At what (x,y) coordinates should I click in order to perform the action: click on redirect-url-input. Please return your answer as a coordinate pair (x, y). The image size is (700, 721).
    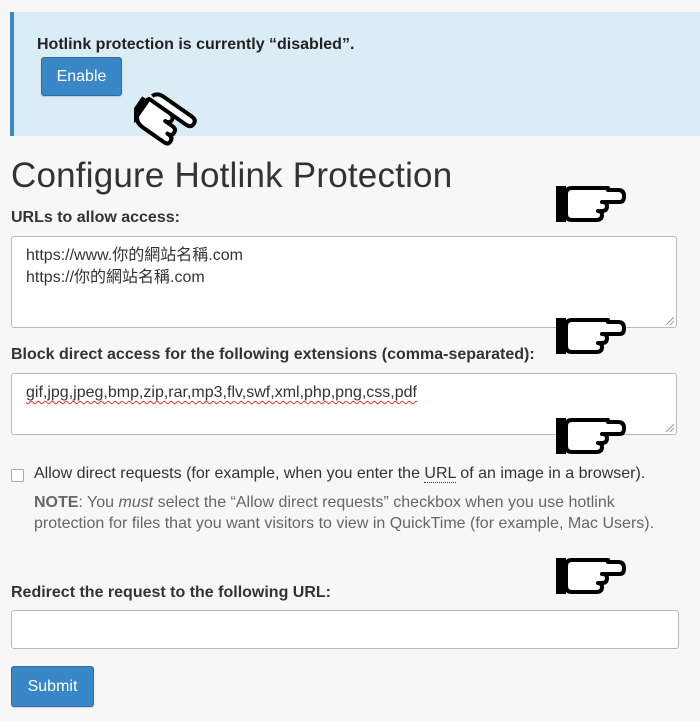
    Looking at the image, I should click on (345, 629).